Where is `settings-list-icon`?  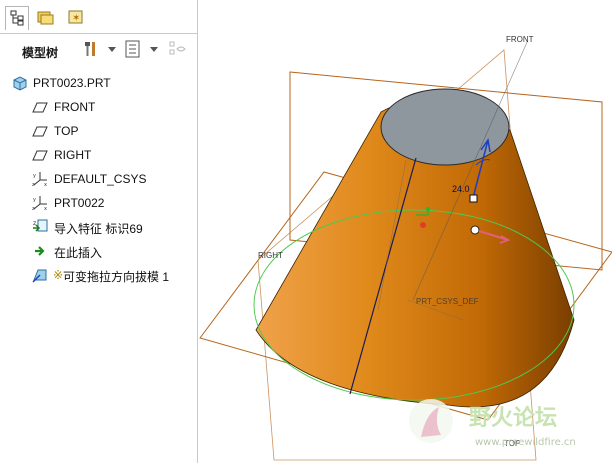
settings-list-icon is located at coordinates (133, 49).